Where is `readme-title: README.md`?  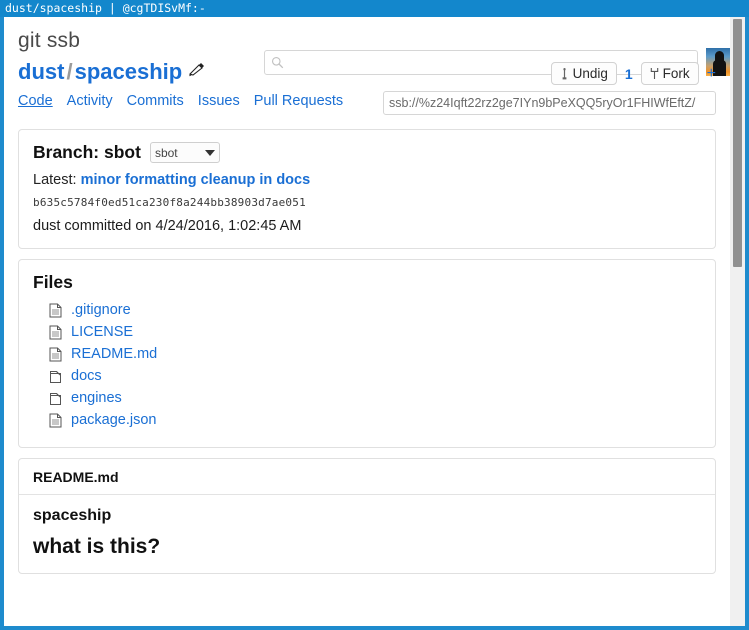 readme-title: README.md is located at coordinates (367, 477).